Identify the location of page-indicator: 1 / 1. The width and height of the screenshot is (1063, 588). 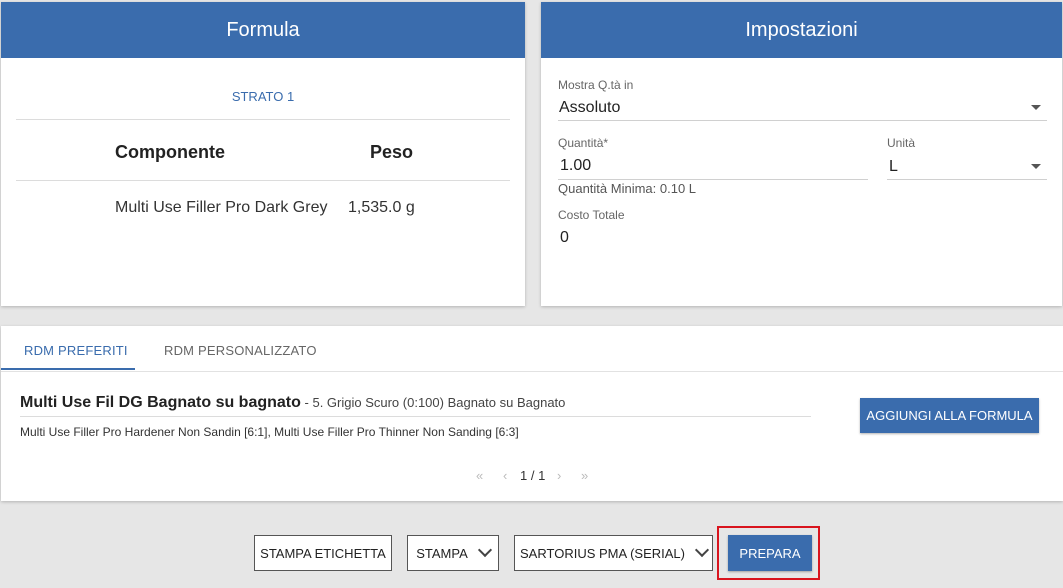
(533, 475).